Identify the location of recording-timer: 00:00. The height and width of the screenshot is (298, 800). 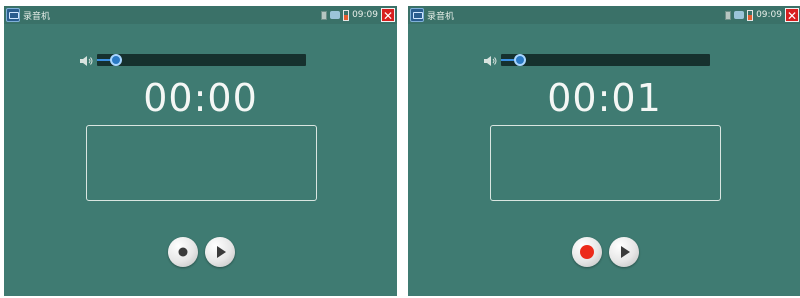
(200, 98).